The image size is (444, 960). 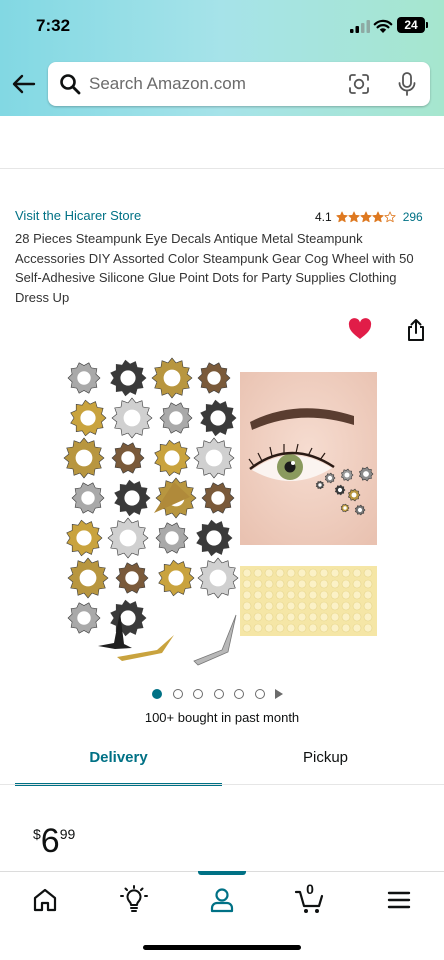 I want to click on app-header: 7:32 24 Search Amazon.com, so click(x=222, y=58).